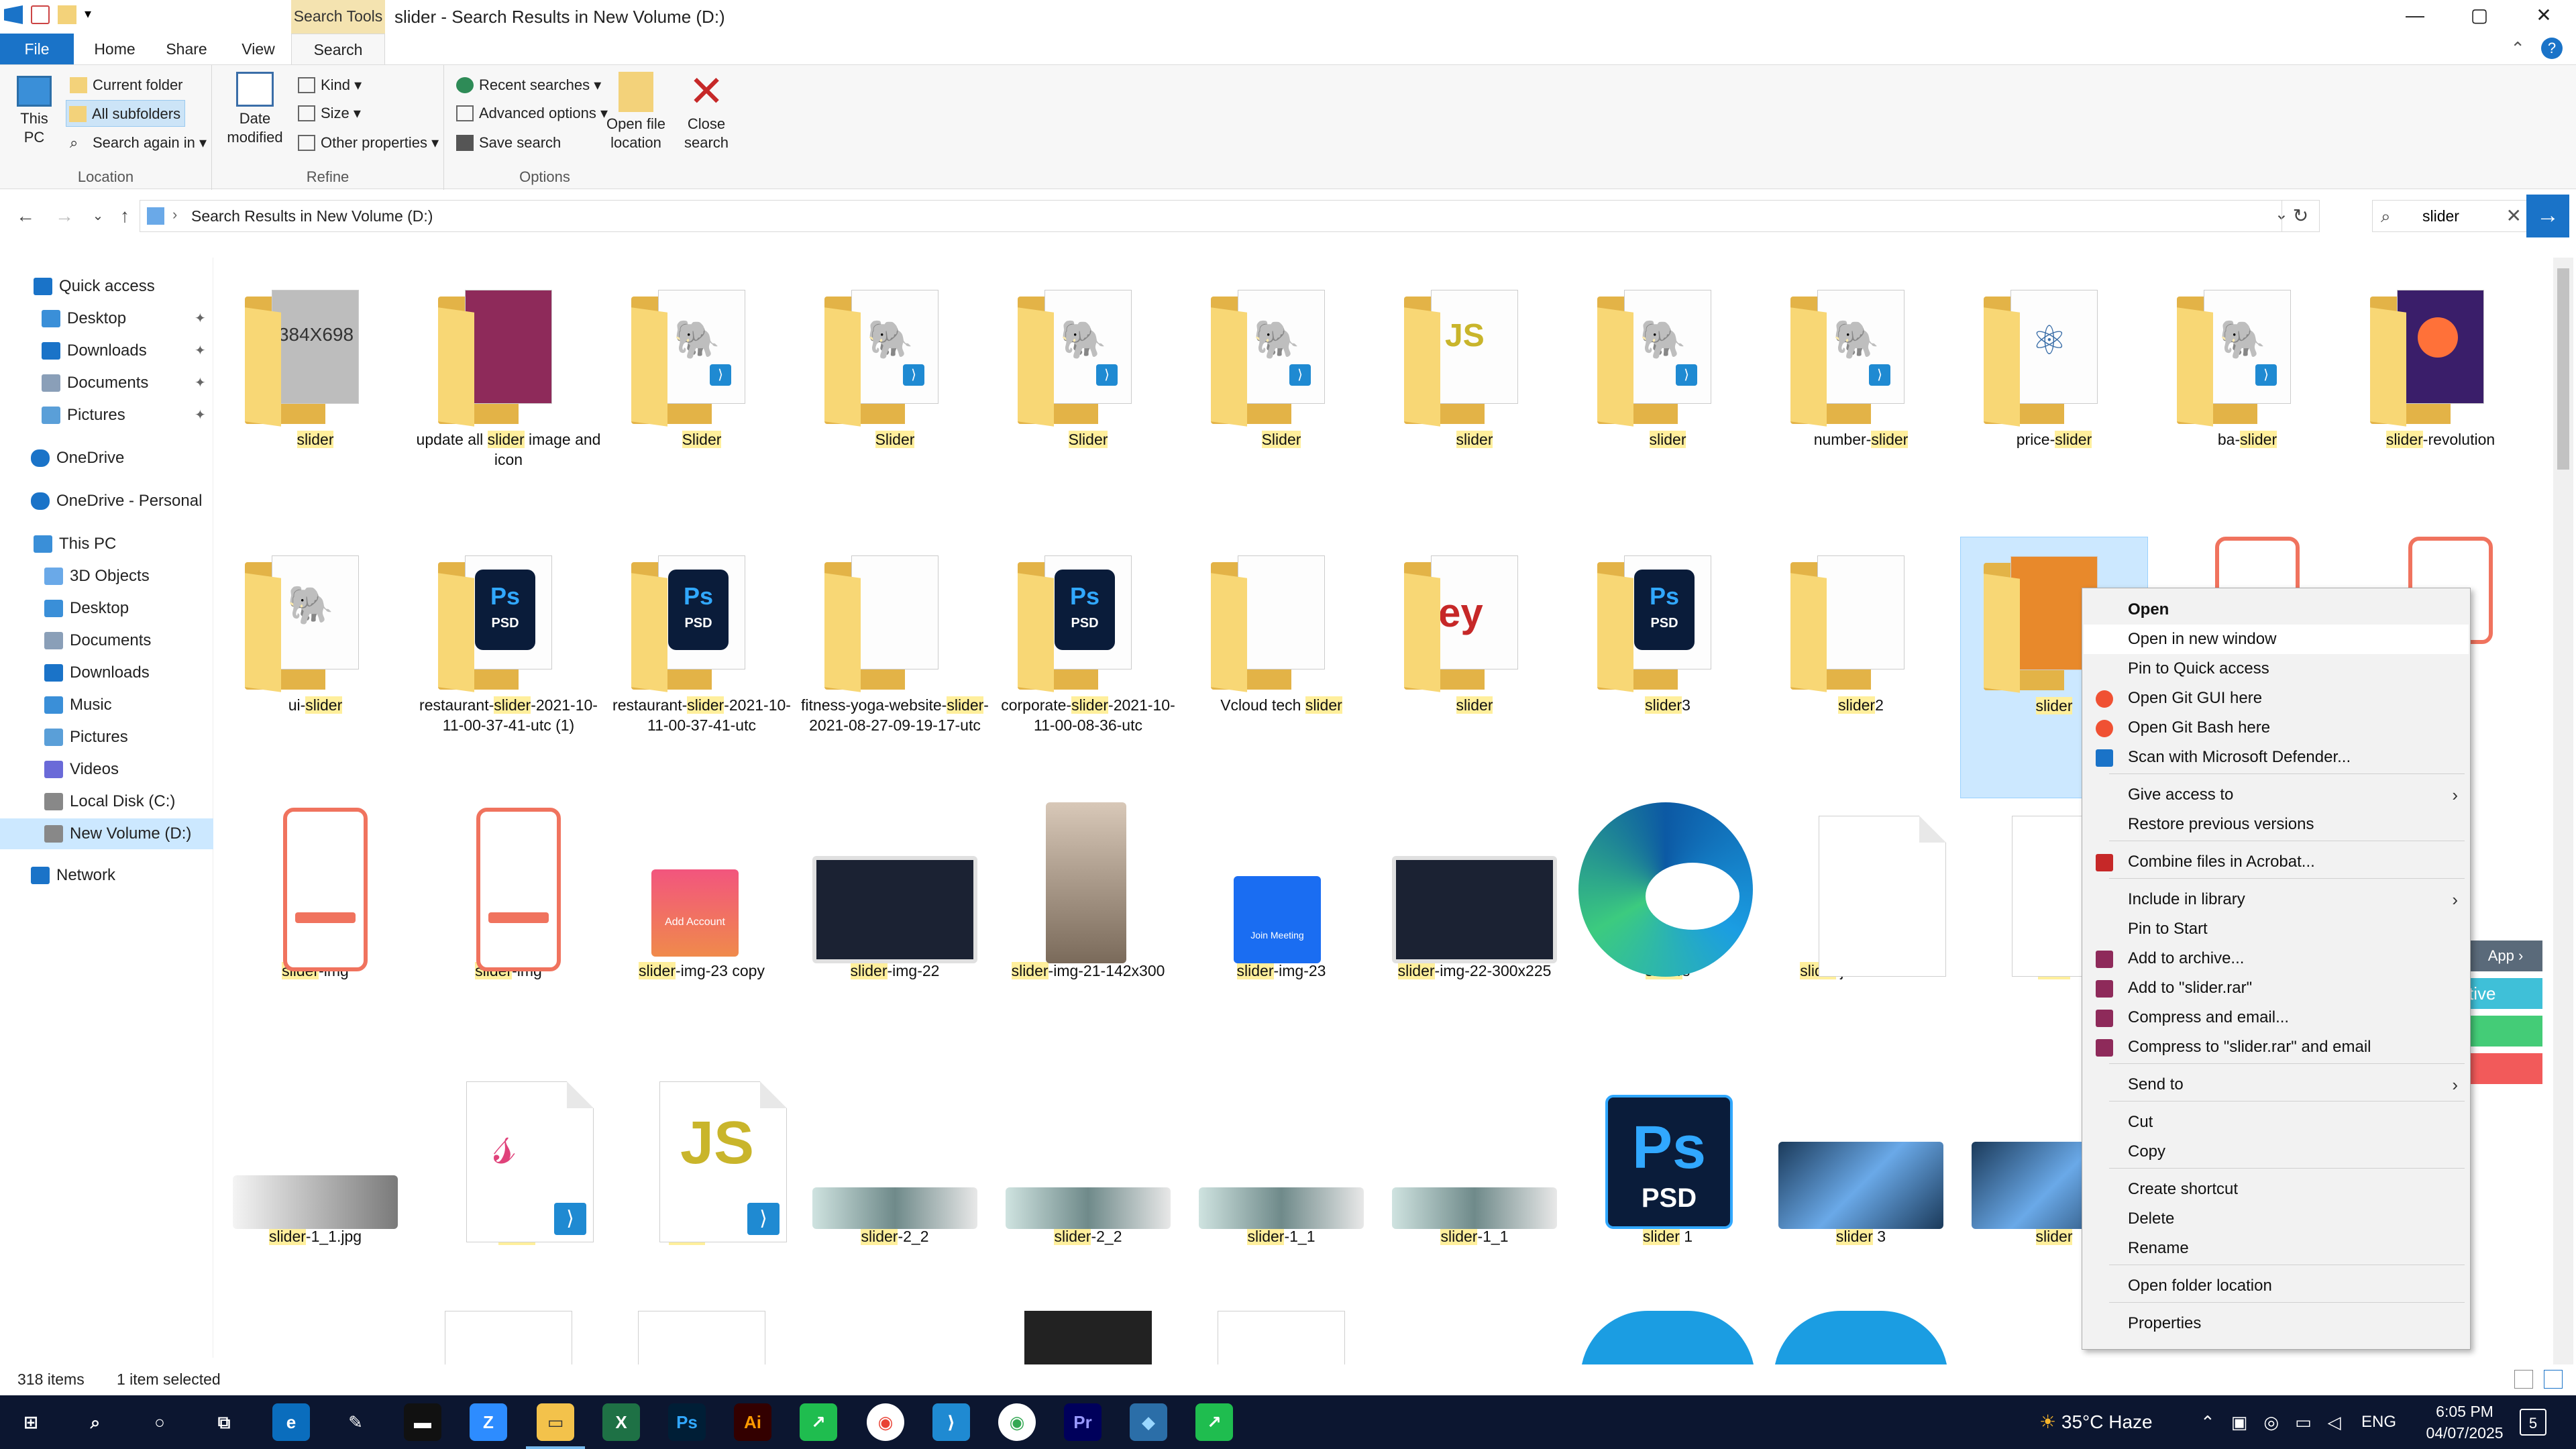 The image size is (2576, 1449). Describe the element at coordinates (2276, 988) in the screenshot. I see `menu-item-add-to-slider-rar: Add to "slider.rar"` at that location.